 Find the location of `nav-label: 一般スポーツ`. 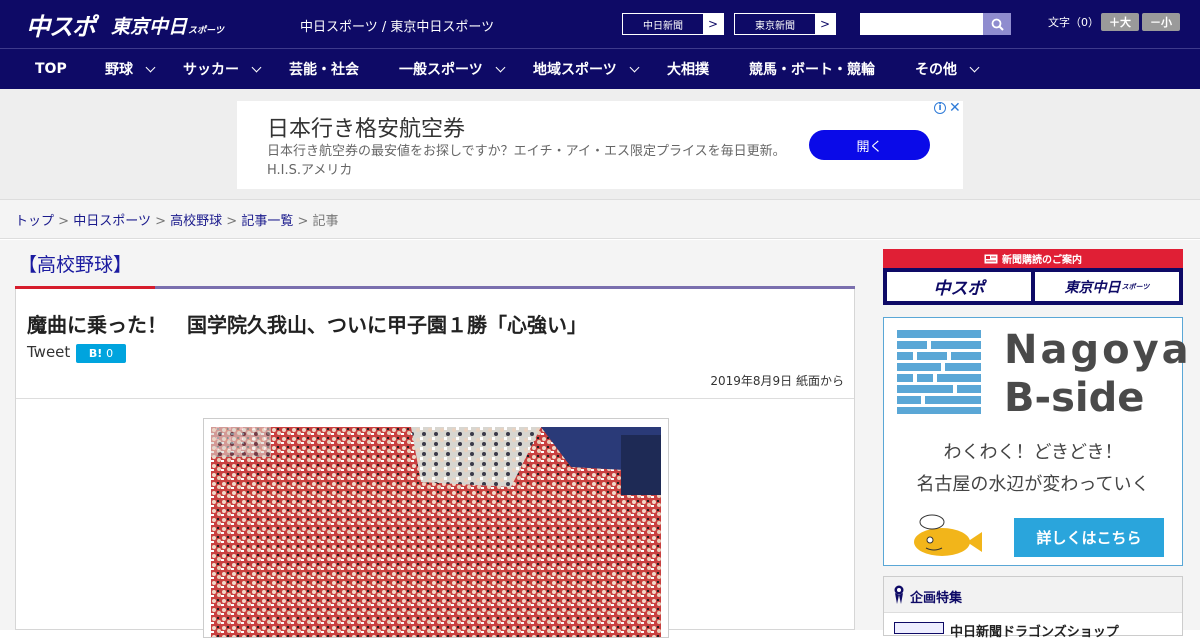

nav-label: 一般スポーツ is located at coordinates (441, 70).